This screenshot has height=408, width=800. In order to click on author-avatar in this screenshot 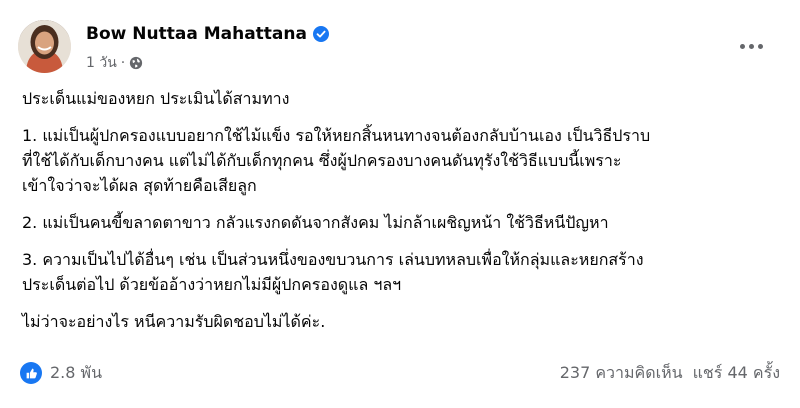, I will do `click(44, 46)`.